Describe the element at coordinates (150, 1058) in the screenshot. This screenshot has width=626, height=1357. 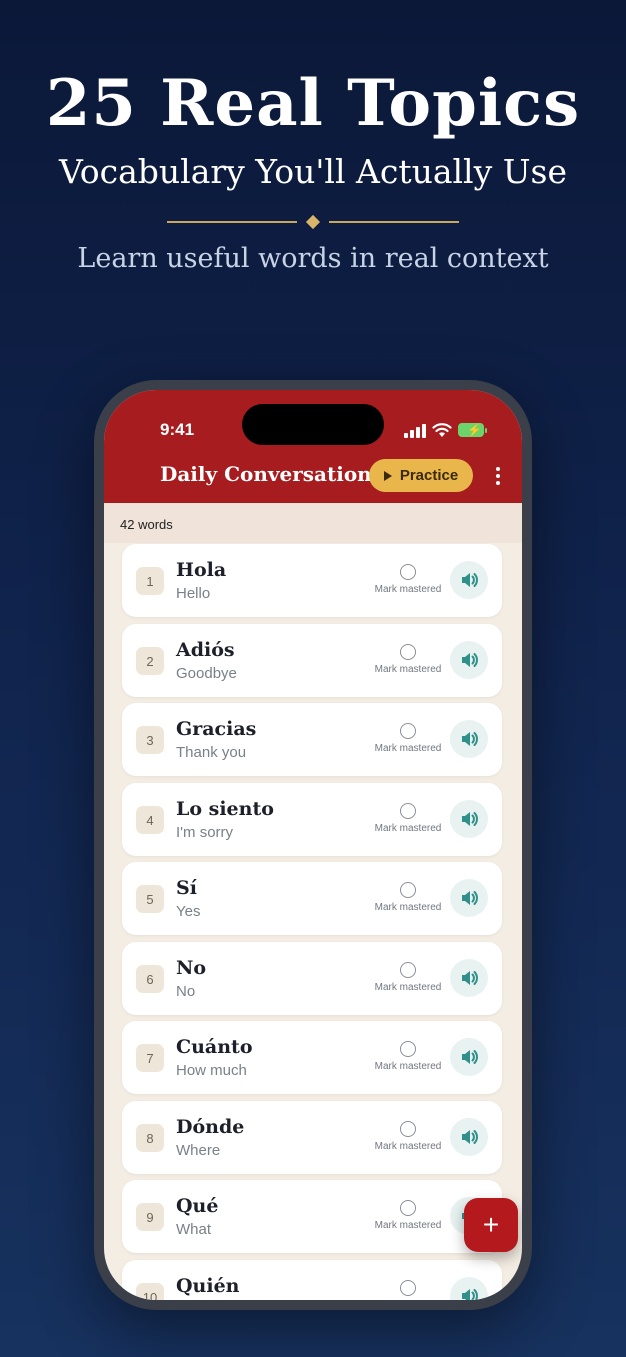
I see `item-number: 7` at that location.